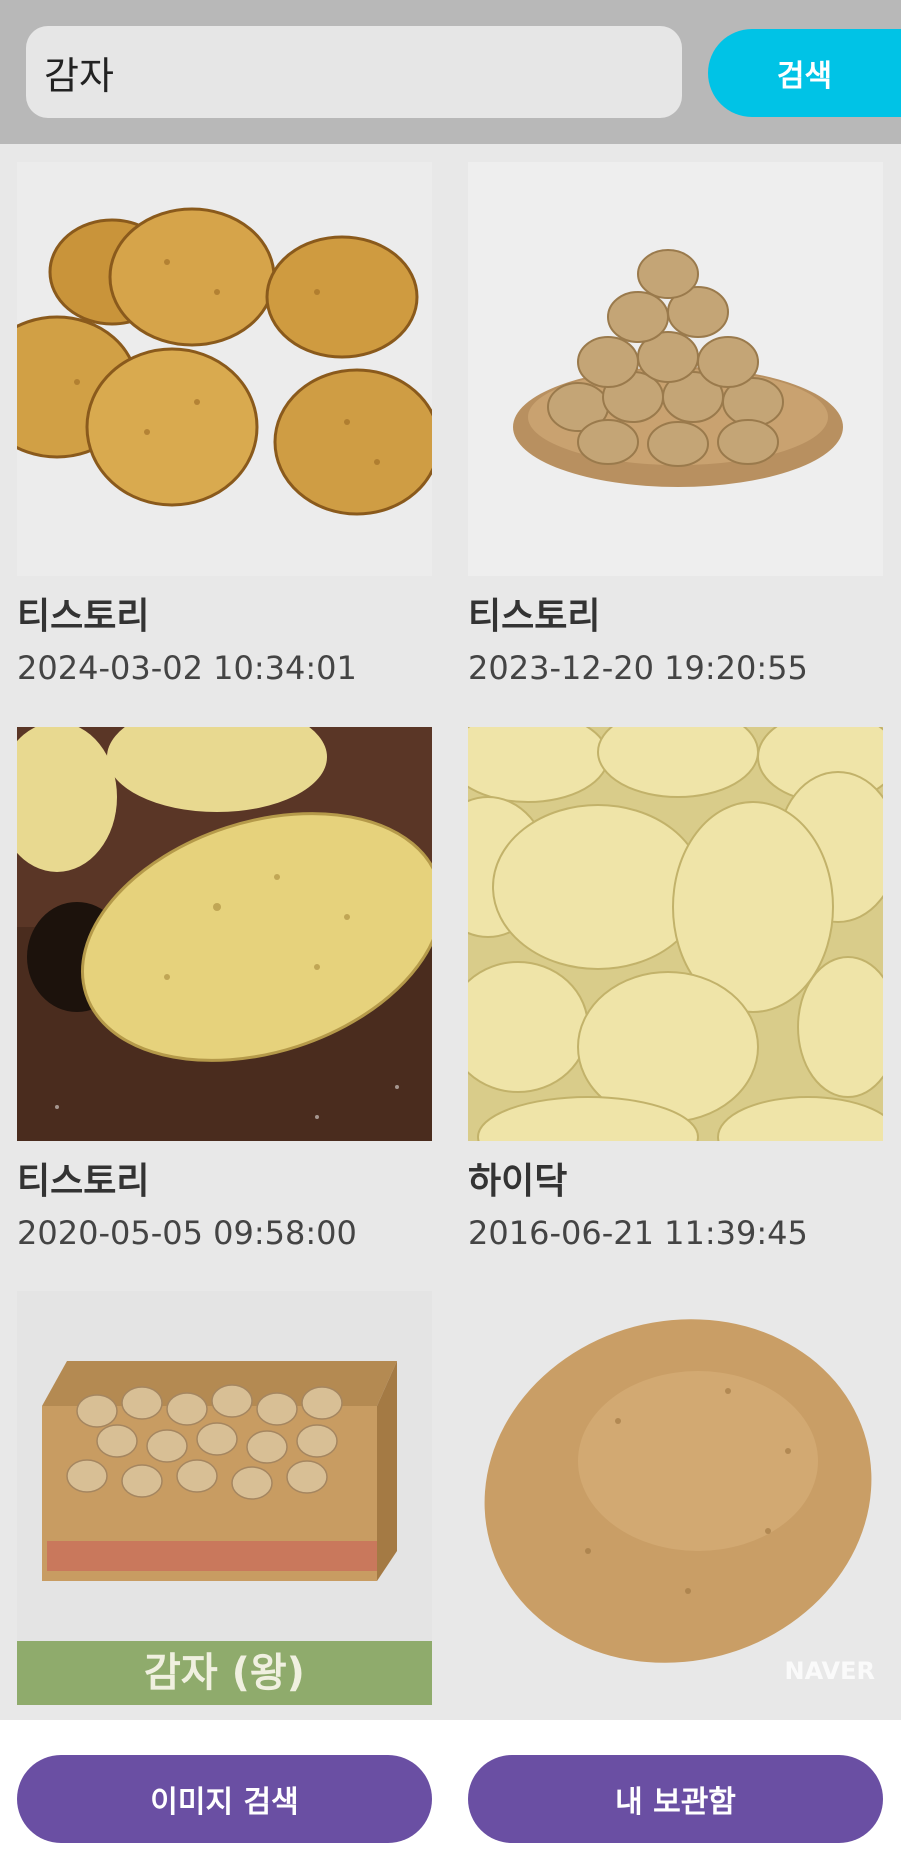  What do you see at coordinates (187, 668) in the screenshot?
I see `result-date: 2024-03-02 10:34:01` at bounding box center [187, 668].